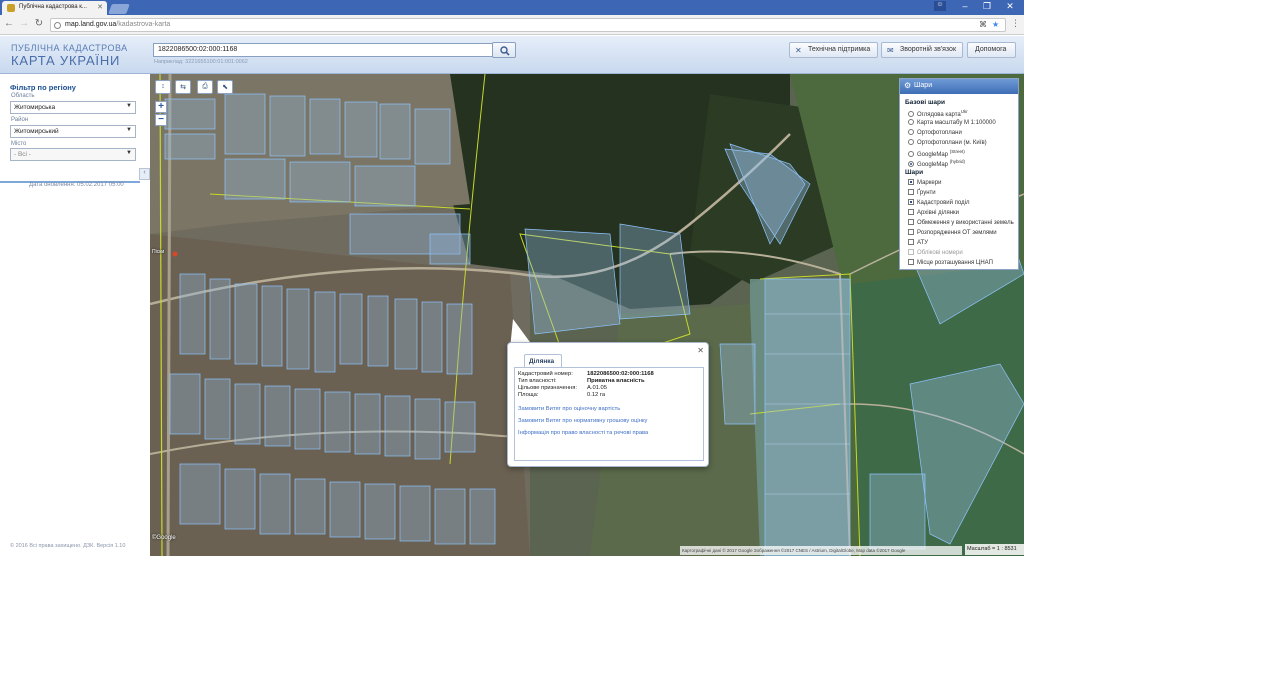 Image resolution: width=1280 pixels, height=693 pixels. Describe the element at coordinates (943, 203) in the screenshot. I see `overlay-layer-label: Кадастровий поділ` at that location.